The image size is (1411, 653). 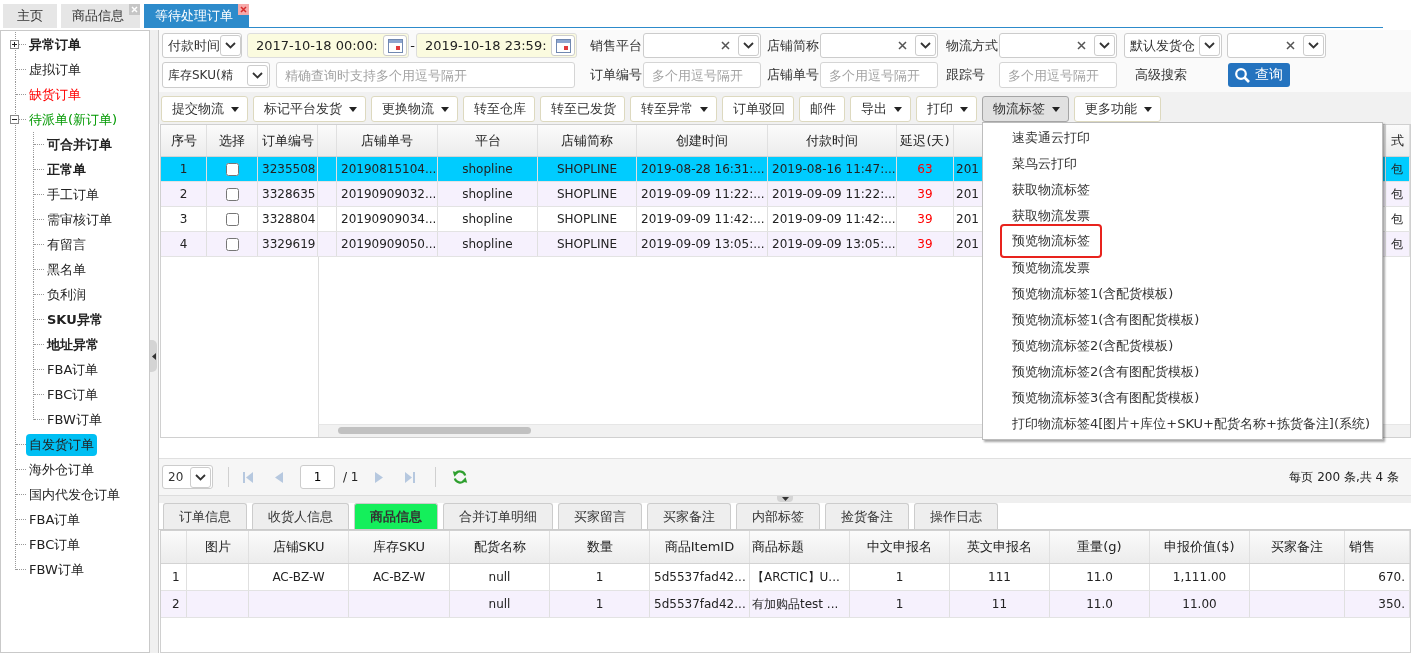 What do you see at coordinates (1051, 241) in the screenshot?
I see `menu-item: 预览物流标签` at bounding box center [1051, 241].